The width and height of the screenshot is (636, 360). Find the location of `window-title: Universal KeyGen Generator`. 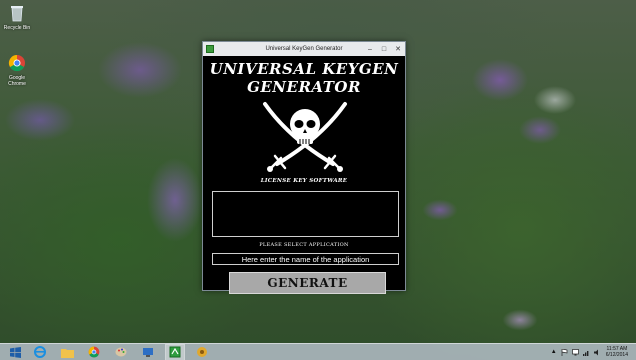

window-title: Universal KeyGen Generator is located at coordinates (304, 49).